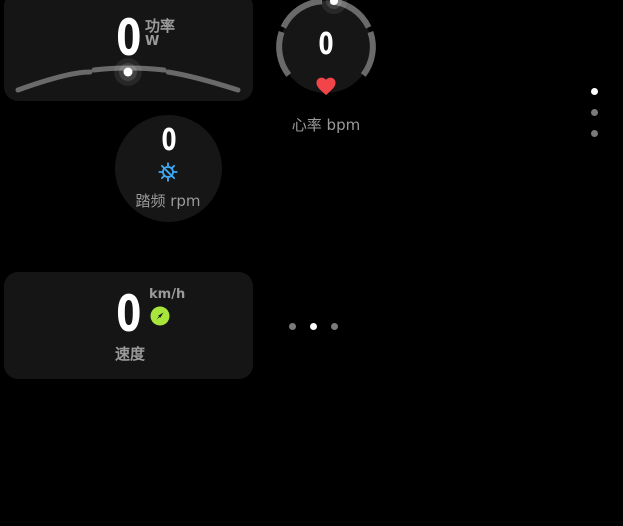  What do you see at coordinates (160, 316) in the screenshot?
I see `speedometer-icon` at bounding box center [160, 316].